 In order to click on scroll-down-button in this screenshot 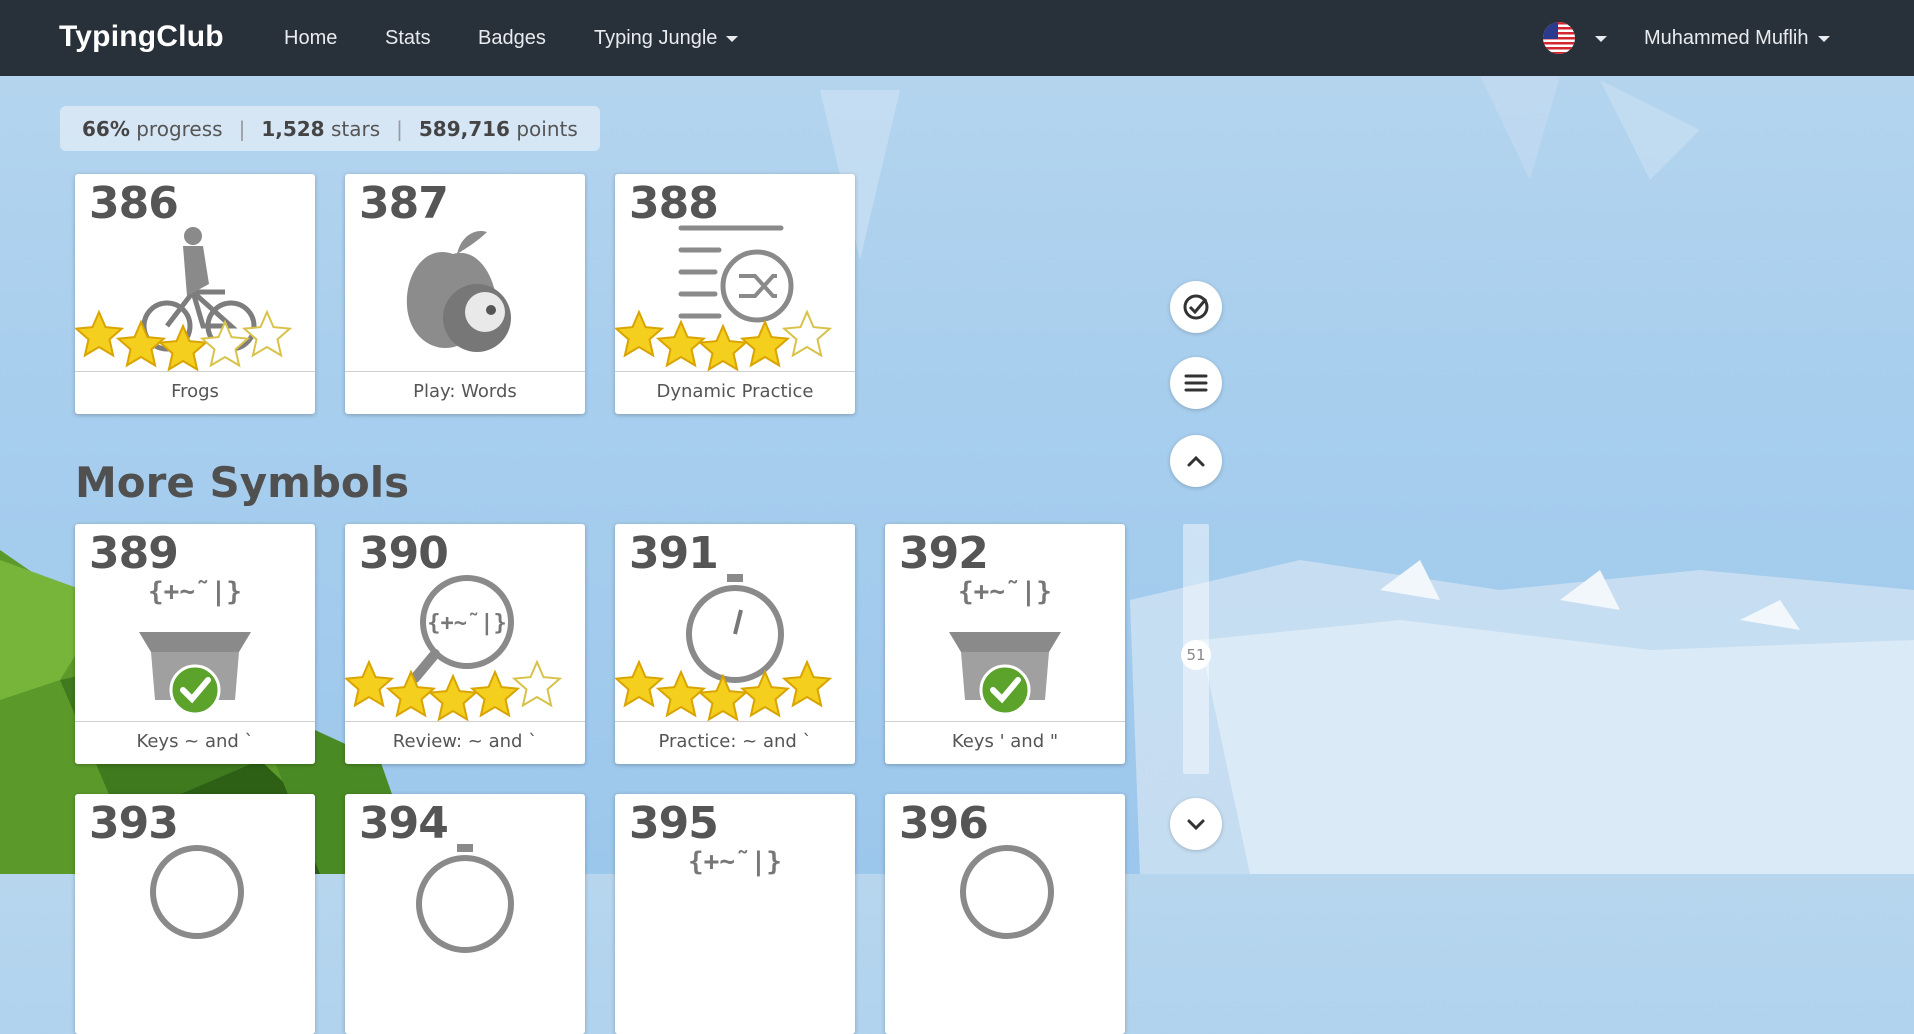, I will do `click(1196, 824)`.